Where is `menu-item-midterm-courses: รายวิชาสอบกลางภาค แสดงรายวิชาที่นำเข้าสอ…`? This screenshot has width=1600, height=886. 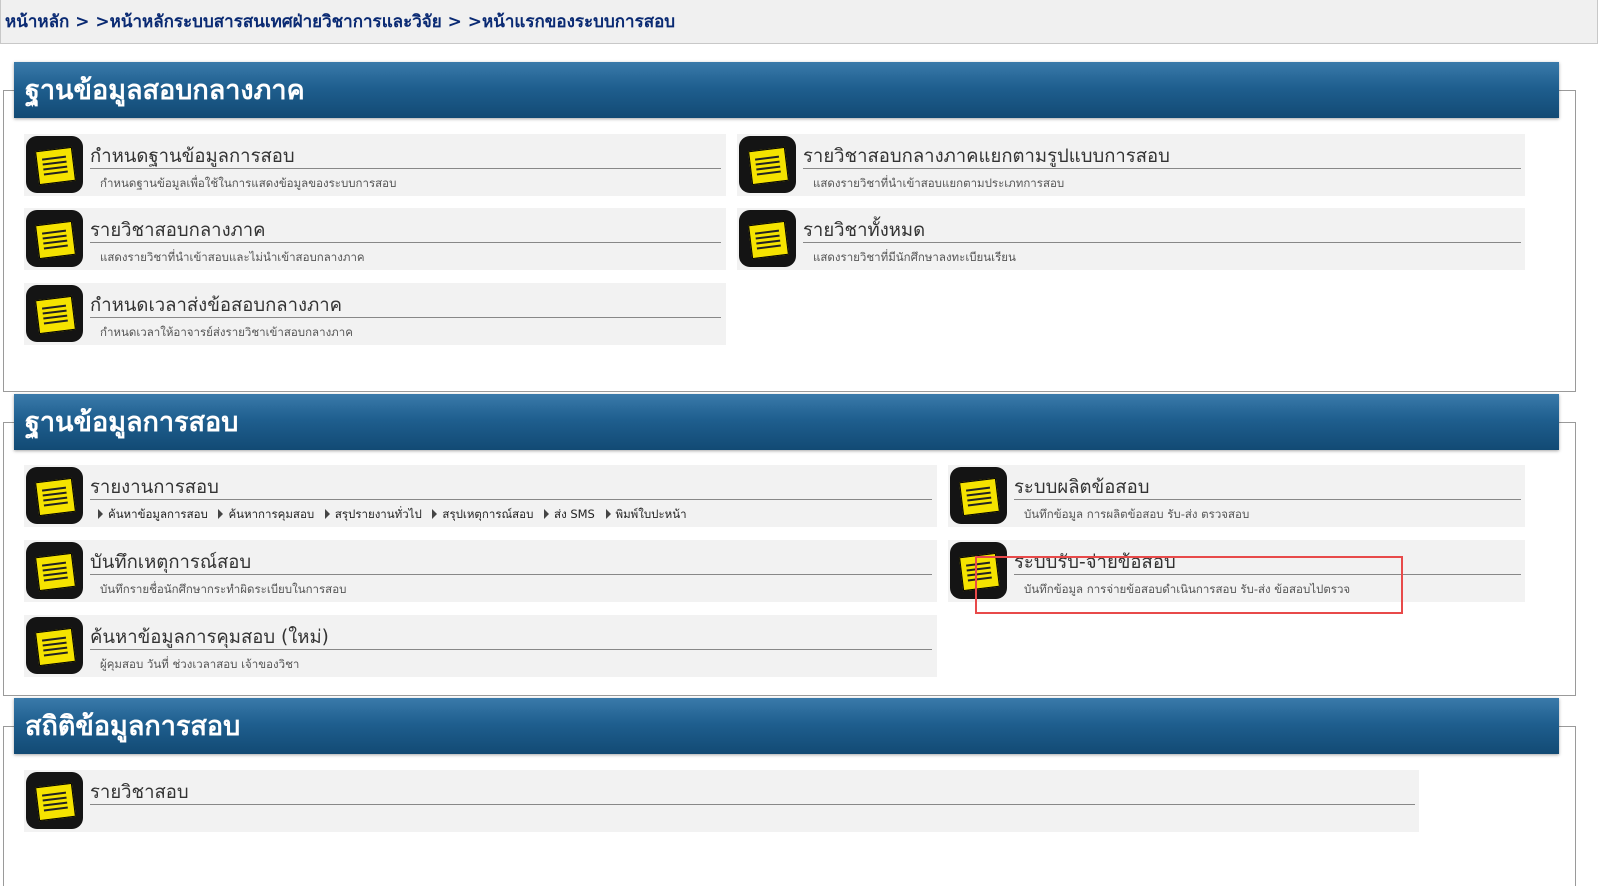 menu-item-midterm-courses: รายวิชาสอบกลางภาค แสดงรายวิชาที่นำเข้าสอ… is located at coordinates (375, 239).